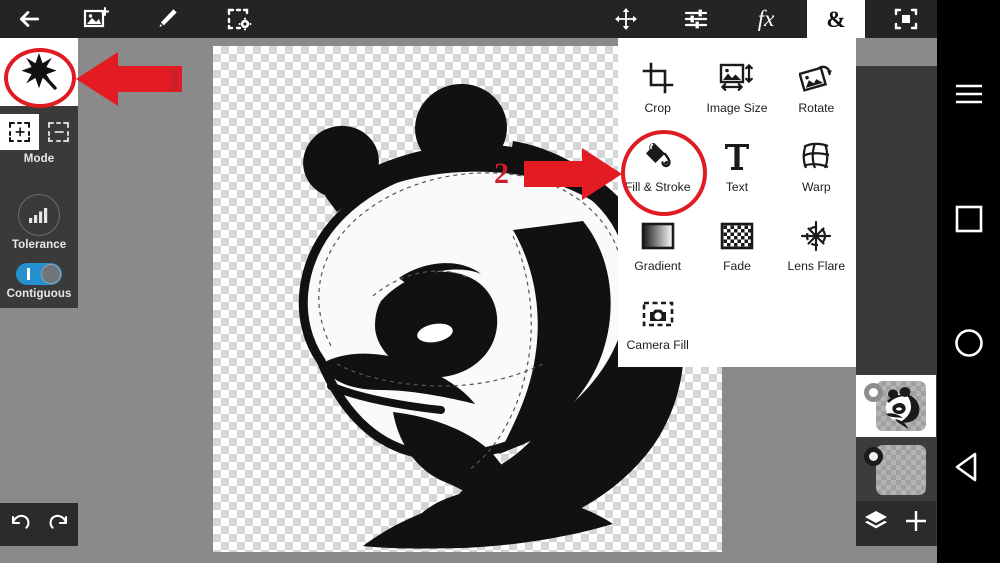 This screenshot has height=563, width=1000. I want to click on menu-item-warp: Warp, so click(816, 167).